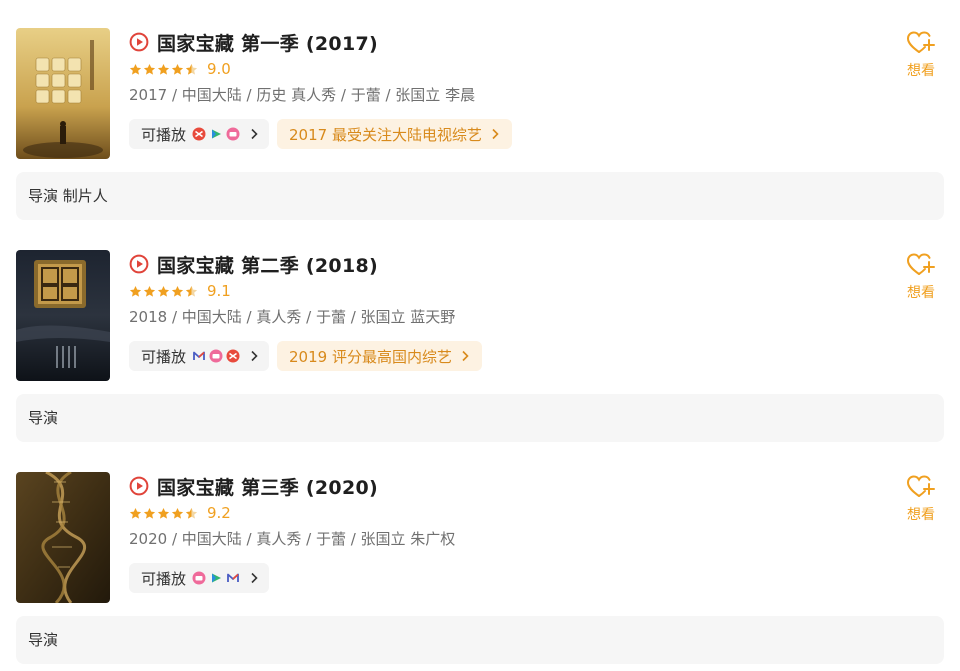  I want to click on chips-row: 可播放 2019 评分最高国内综艺, so click(494, 356).